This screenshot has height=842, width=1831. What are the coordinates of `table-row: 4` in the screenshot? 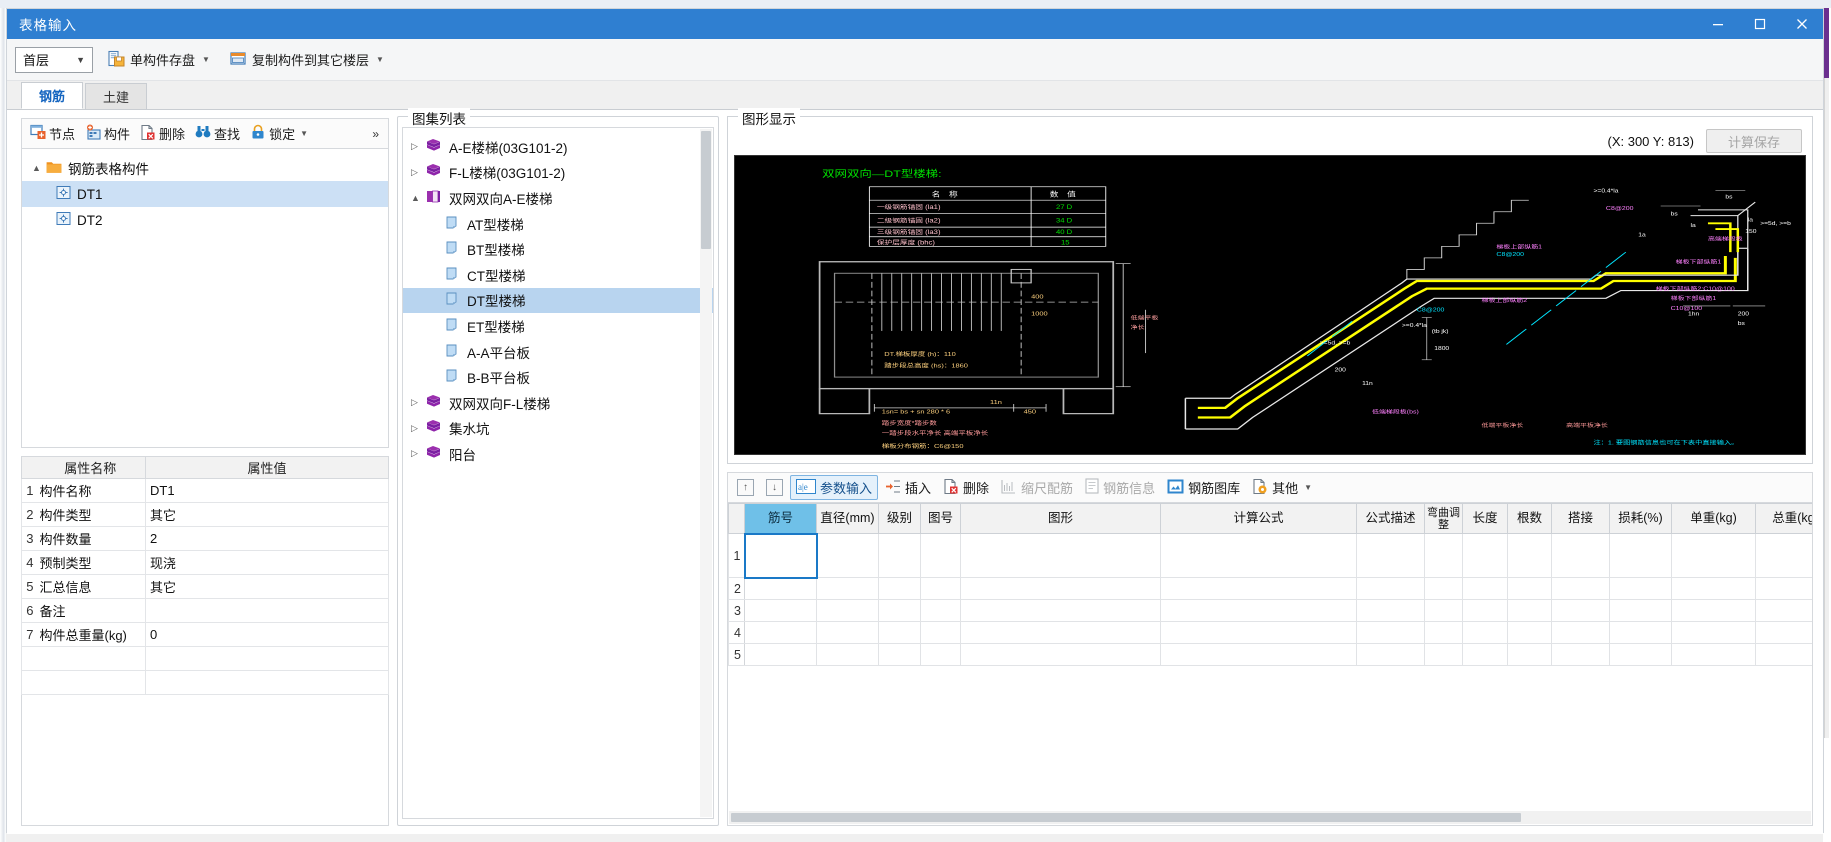 It's located at (1270, 632).